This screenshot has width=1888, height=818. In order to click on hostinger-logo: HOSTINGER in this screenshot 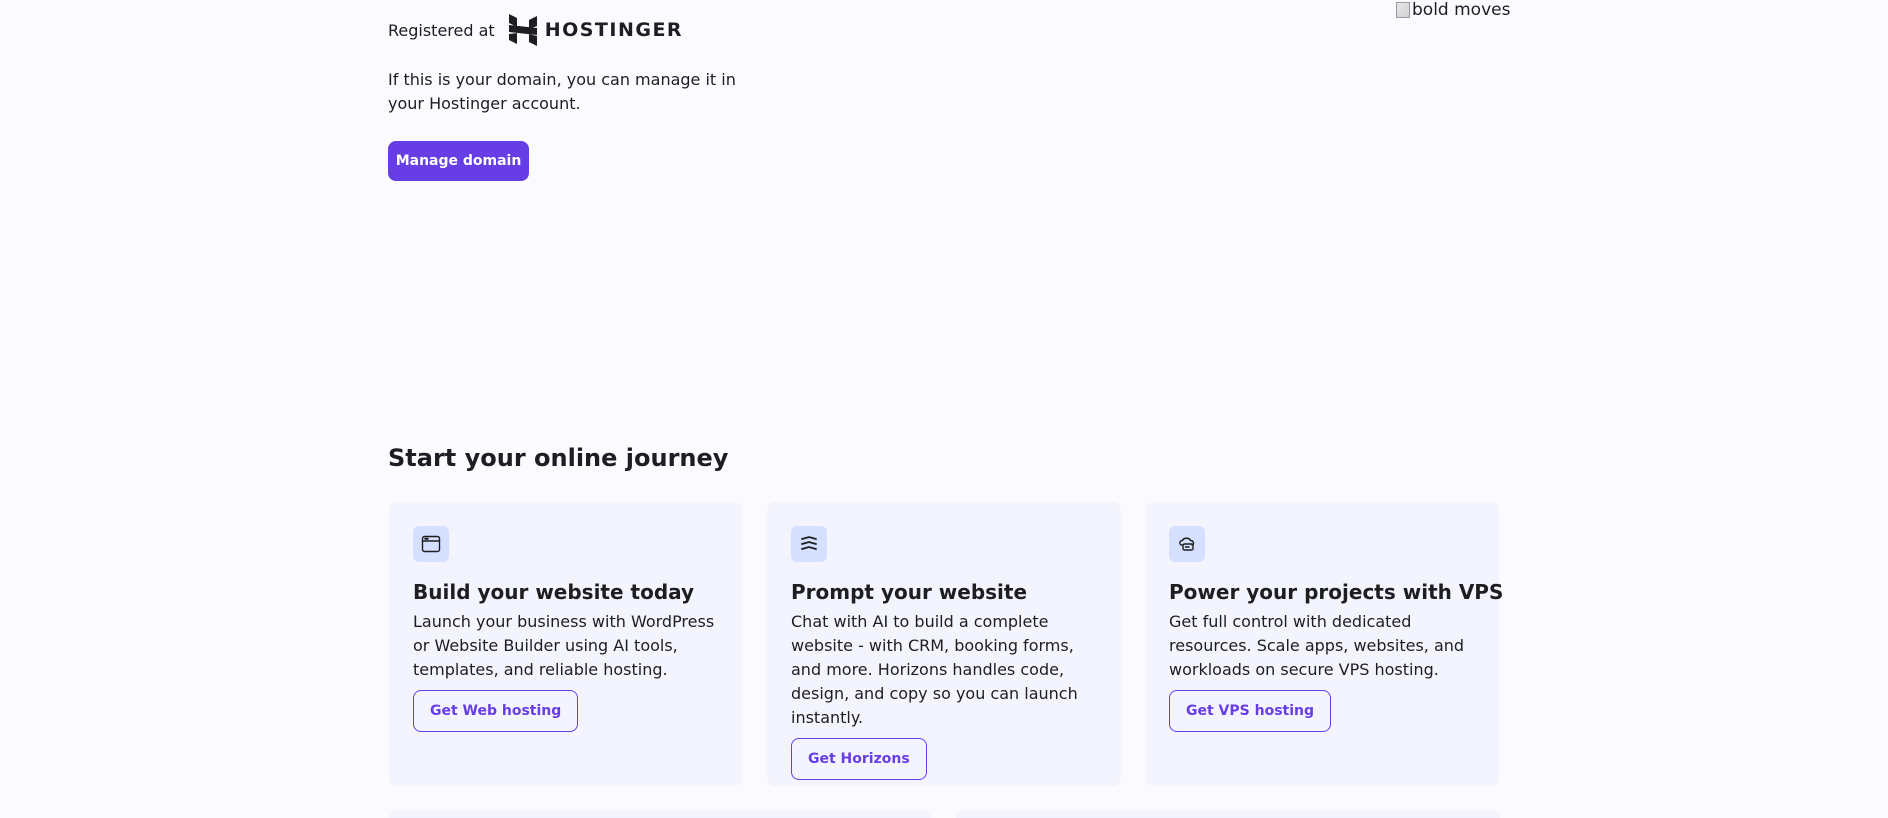, I will do `click(596, 30)`.